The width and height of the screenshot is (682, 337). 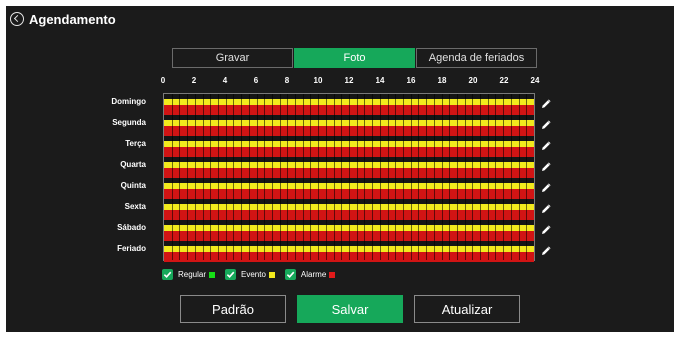 I want to click on evento-checkbox, so click(x=231, y=274).